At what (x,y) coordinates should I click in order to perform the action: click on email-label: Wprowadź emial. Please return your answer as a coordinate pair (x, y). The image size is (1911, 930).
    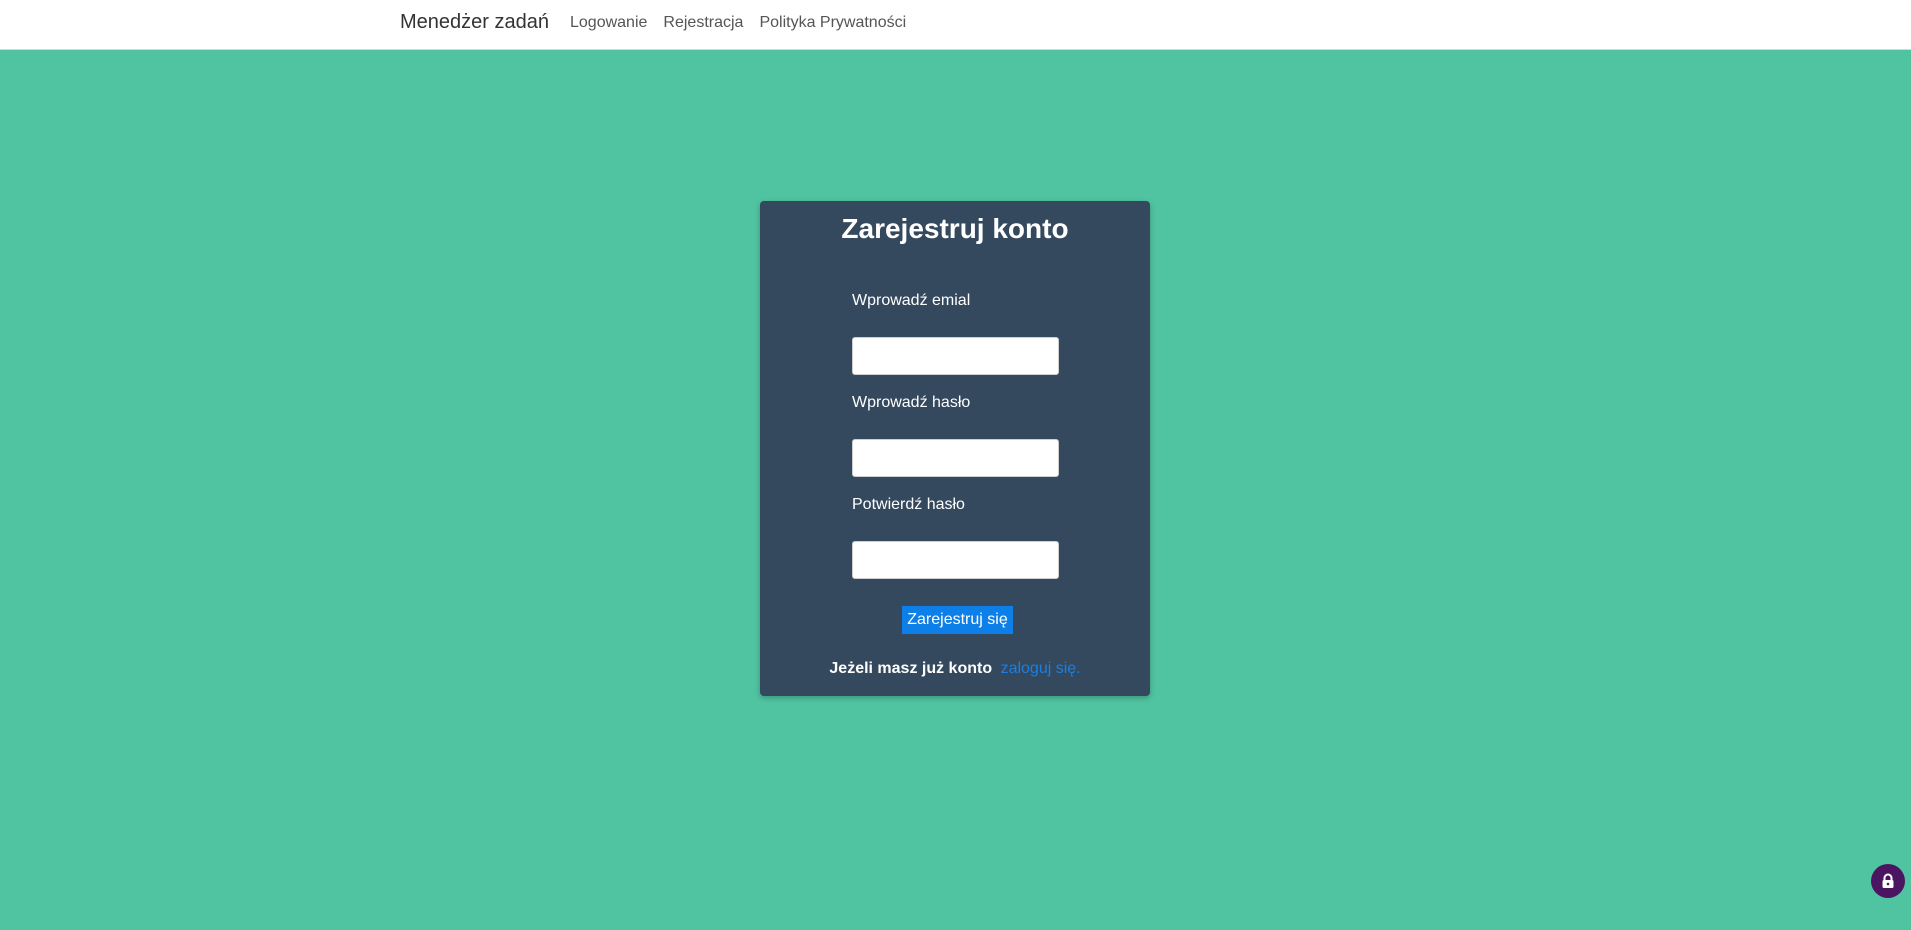
    Looking at the image, I should click on (911, 300).